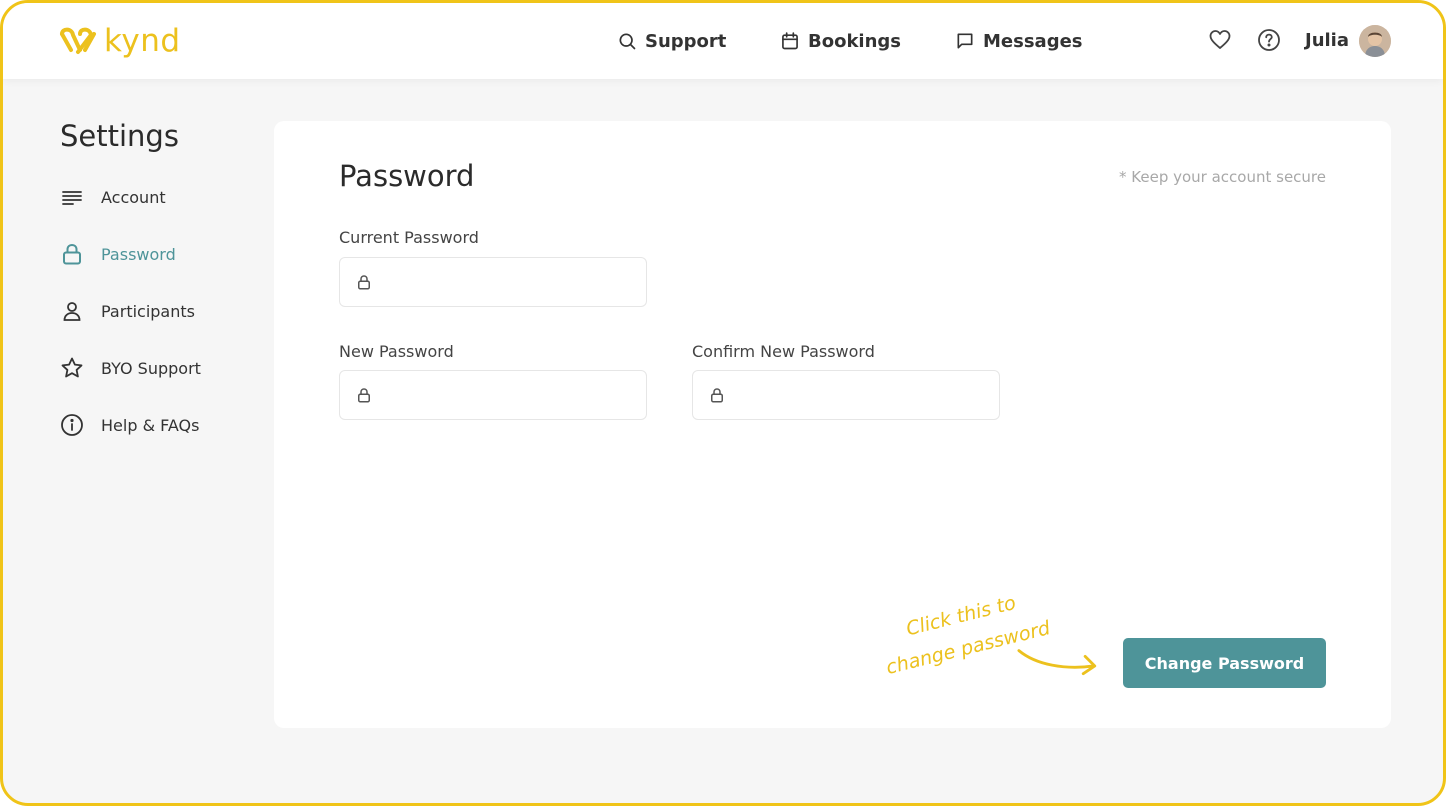 The height and width of the screenshot is (806, 1446). Describe the element at coordinates (790, 41) in the screenshot. I see `calendar-icon` at that location.